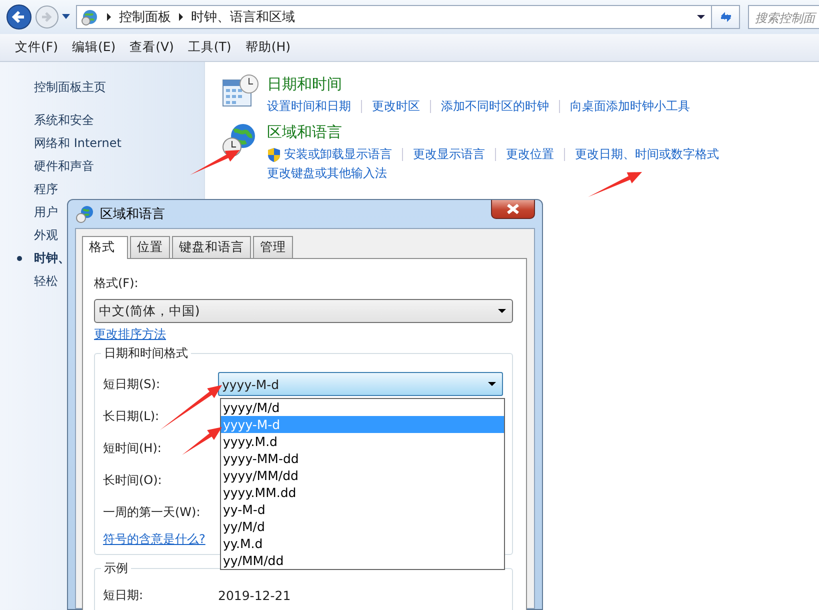 The image size is (819, 610). What do you see at coordinates (132, 214) in the screenshot?
I see `dialog-title: 区域和语言` at bounding box center [132, 214].